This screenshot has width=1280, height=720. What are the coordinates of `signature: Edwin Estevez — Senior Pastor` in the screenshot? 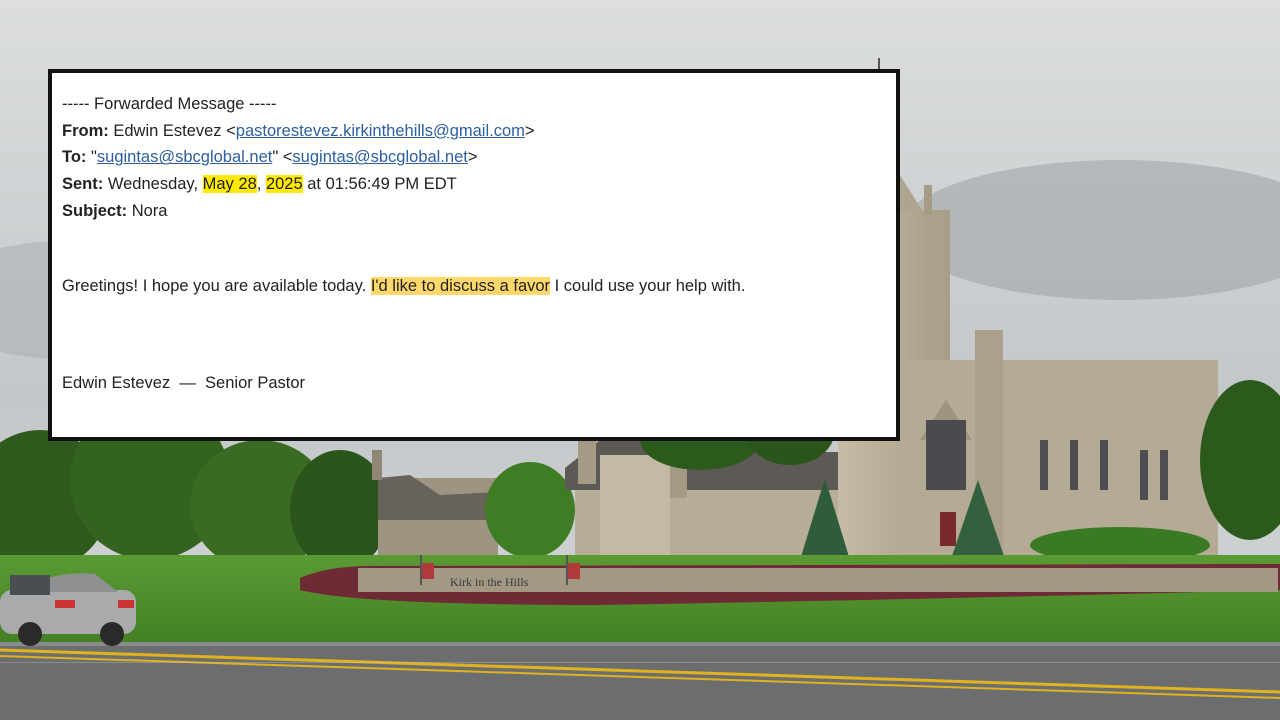 It's located at (184, 383).